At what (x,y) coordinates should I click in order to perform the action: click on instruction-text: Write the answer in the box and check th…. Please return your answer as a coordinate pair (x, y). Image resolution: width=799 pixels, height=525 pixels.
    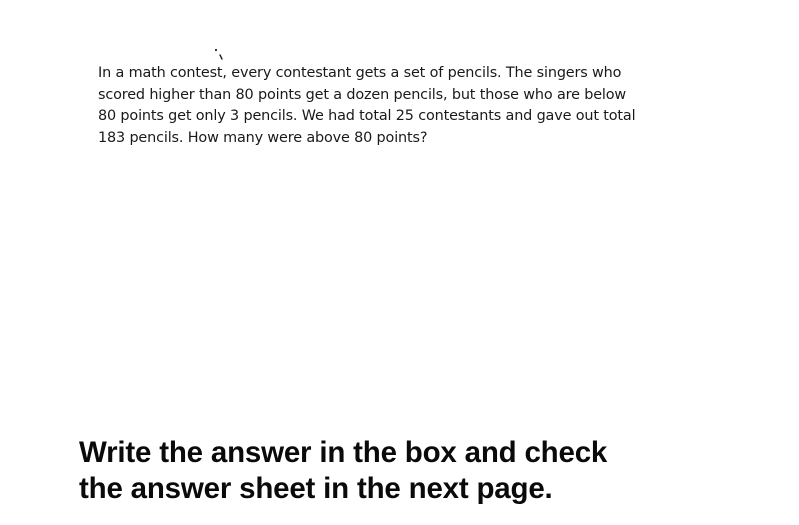
    Looking at the image, I should click on (409, 471).